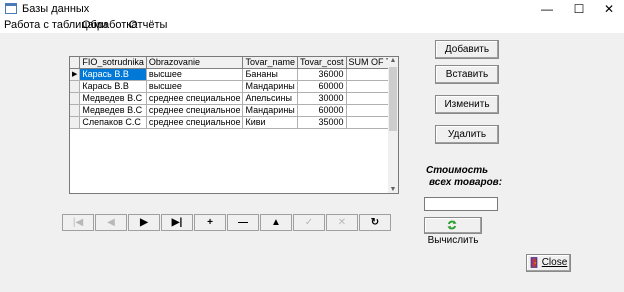 Image resolution: width=624 pixels, height=292 pixels. I want to click on cell-cost: 30000, so click(322, 98).